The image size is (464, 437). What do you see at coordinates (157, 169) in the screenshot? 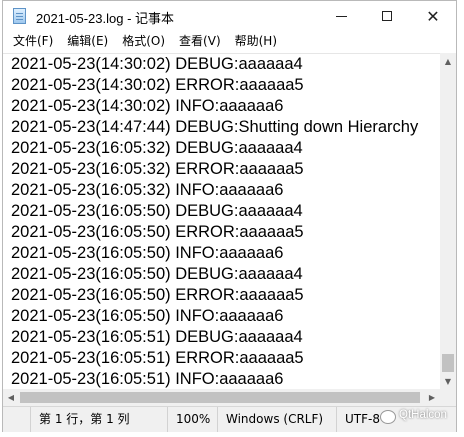
I see `log-line: 2021-05-23(16:05:32) ERROR:aaaaaa5` at bounding box center [157, 169].